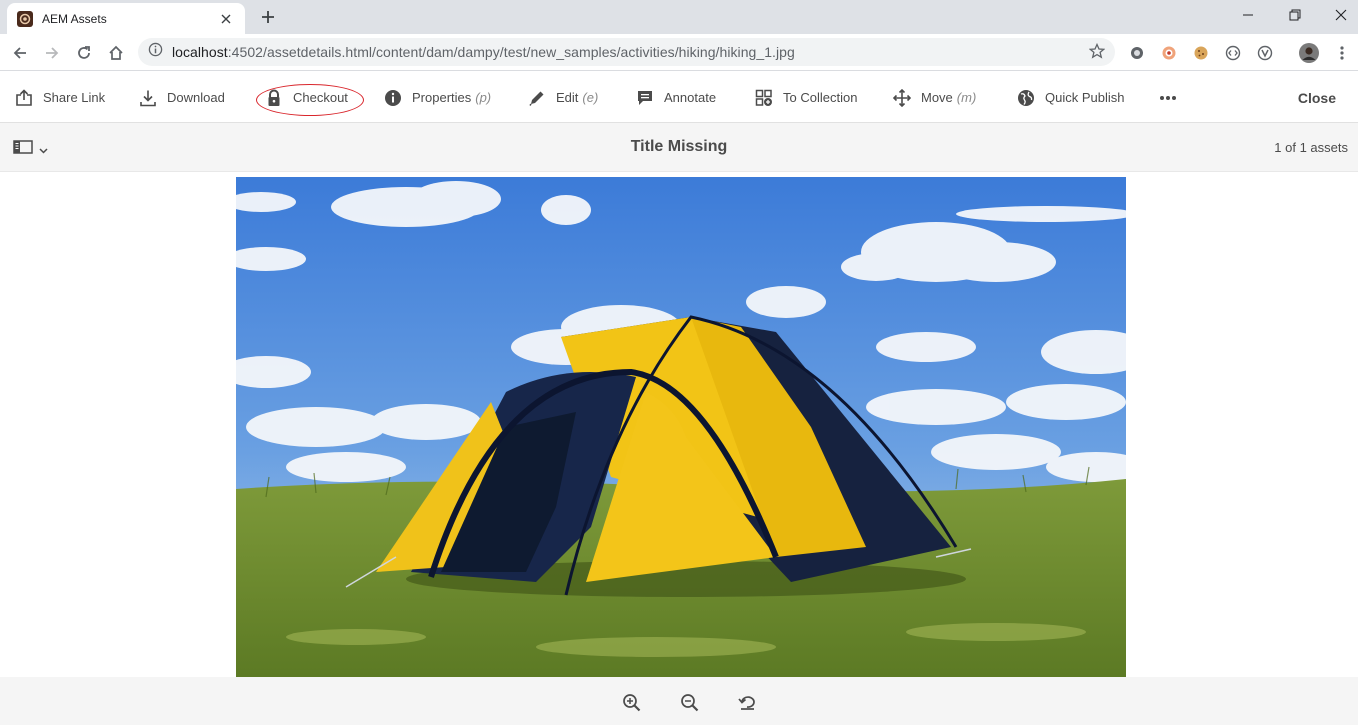 The image size is (1358, 725). What do you see at coordinates (148, 98) in the screenshot?
I see `download-icon` at bounding box center [148, 98].